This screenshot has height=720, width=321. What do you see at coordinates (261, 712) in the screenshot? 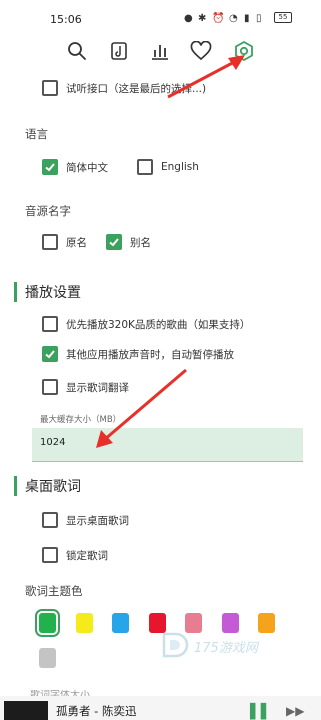
I see `play-icon: ▌▌` at bounding box center [261, 712].